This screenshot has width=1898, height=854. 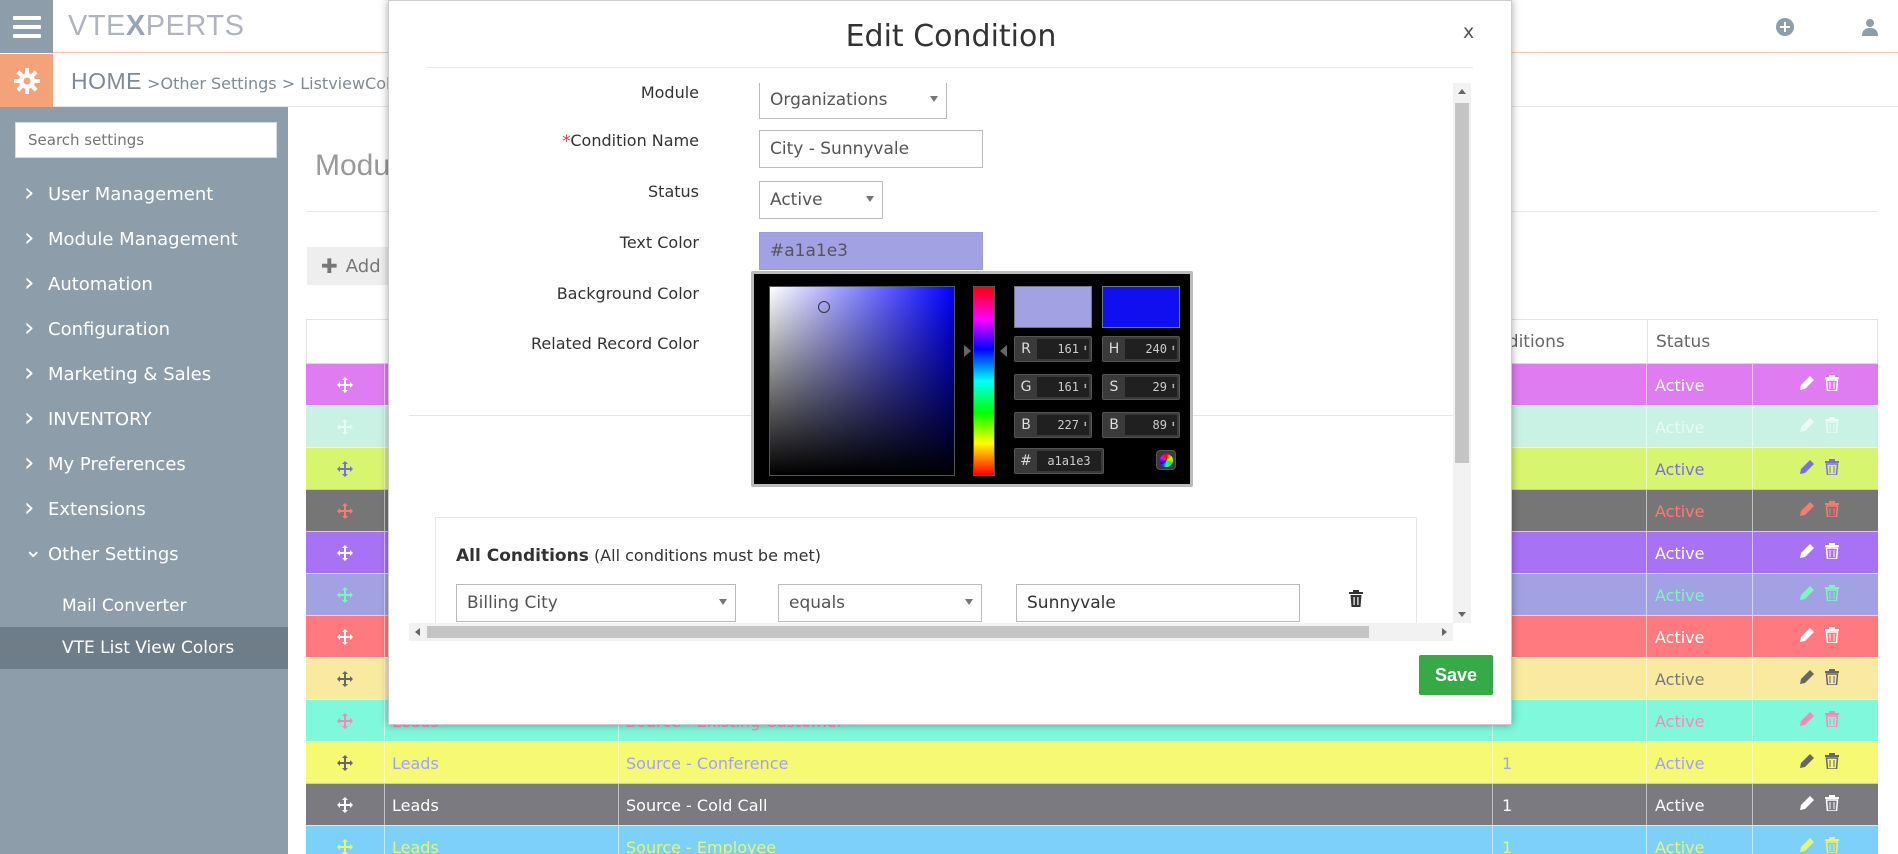 What do you see at coordinates (1166, 460) in the screenshot?
I see `color-wheel-icon` at bounding box center [1166, 460].